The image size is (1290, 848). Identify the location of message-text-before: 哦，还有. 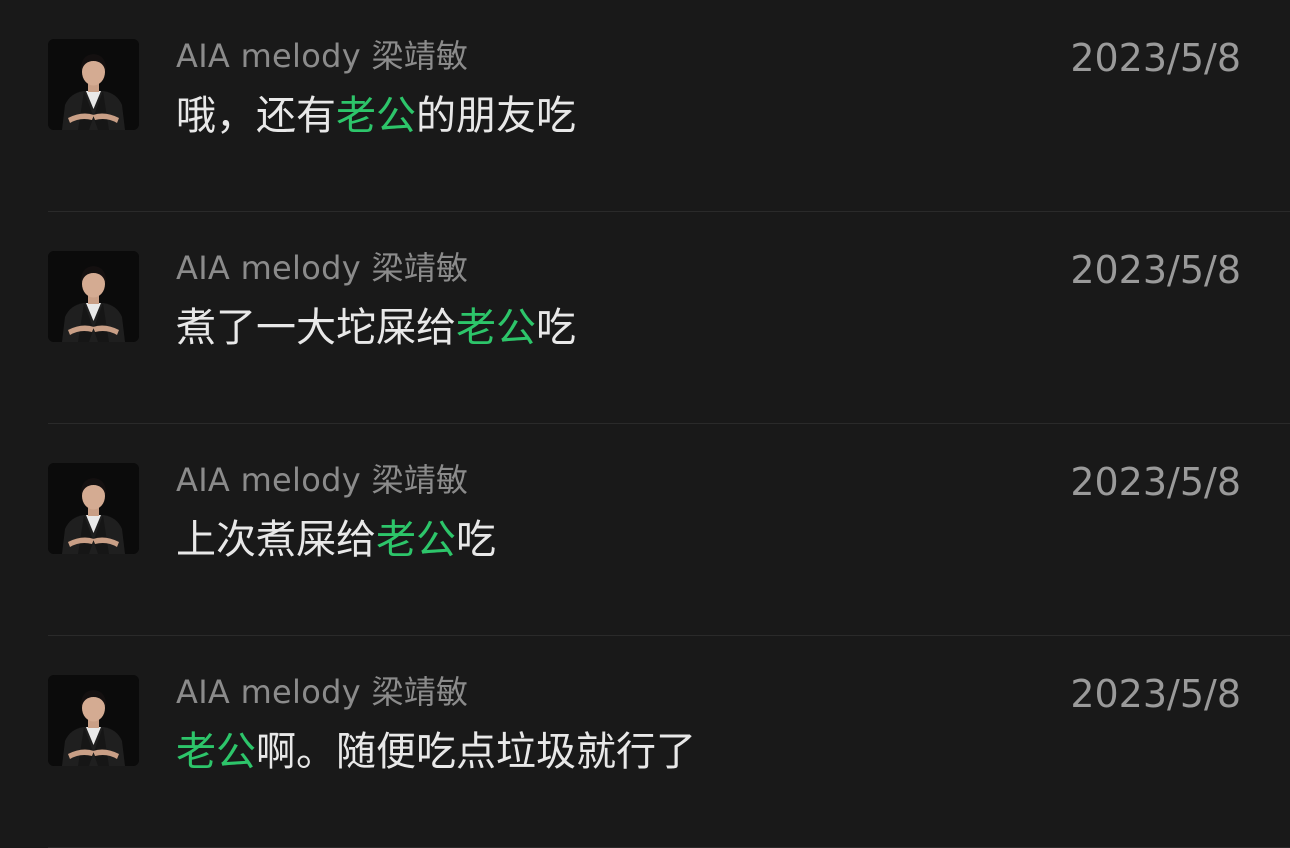
(256, 116).